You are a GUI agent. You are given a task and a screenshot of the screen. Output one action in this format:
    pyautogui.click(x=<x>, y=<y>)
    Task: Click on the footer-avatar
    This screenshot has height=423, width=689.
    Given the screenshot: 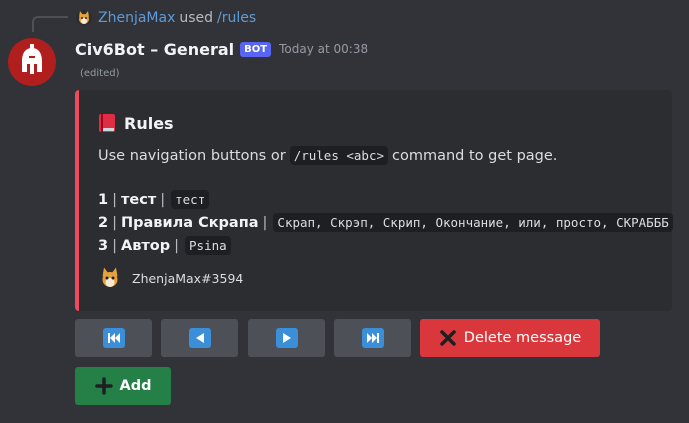 What is the action you would take?
    pyautogui.click(x=110, y=278)
    